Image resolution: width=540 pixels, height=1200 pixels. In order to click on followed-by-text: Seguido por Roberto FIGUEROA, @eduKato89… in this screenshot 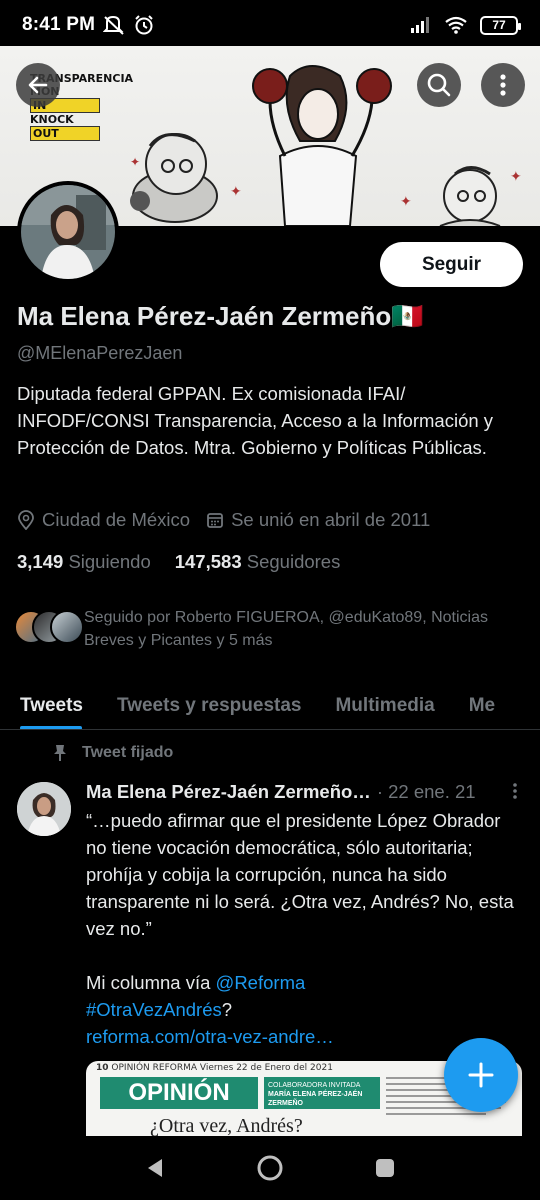, I will do `click(286, 629)`.